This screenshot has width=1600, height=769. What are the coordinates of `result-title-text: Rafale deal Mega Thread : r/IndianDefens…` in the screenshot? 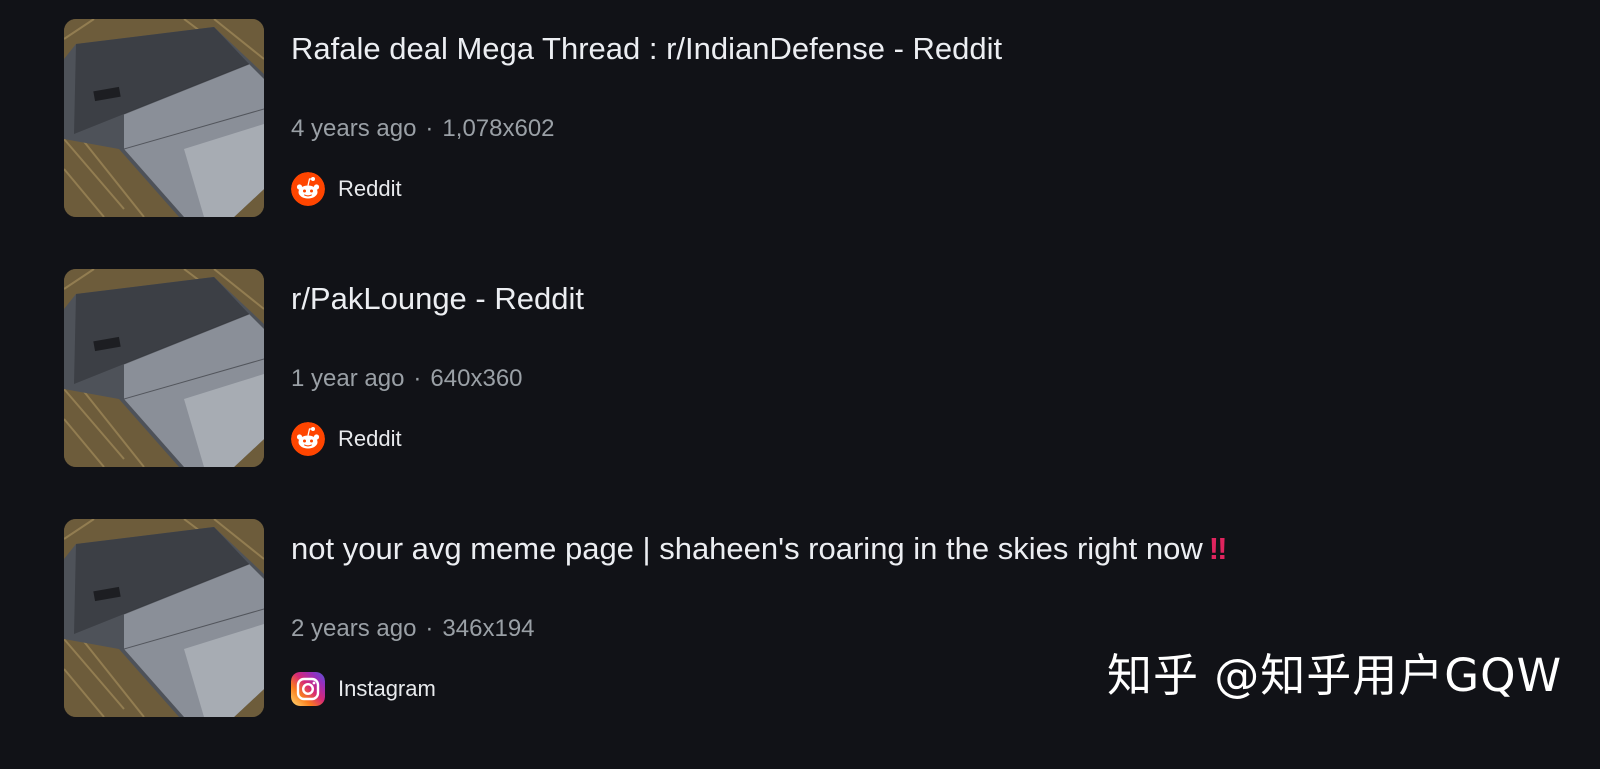 It's located at (646, 48).